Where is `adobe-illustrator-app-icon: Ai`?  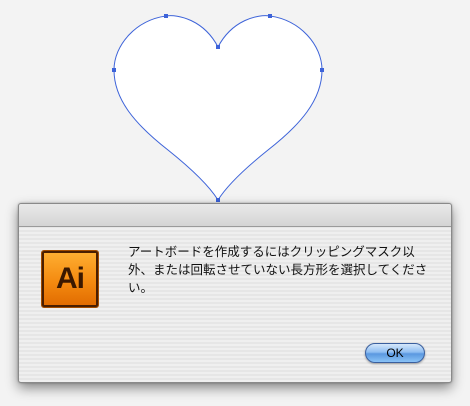 adobe-illustrator-app-icon: Ai is located at coordinates (70, 279).